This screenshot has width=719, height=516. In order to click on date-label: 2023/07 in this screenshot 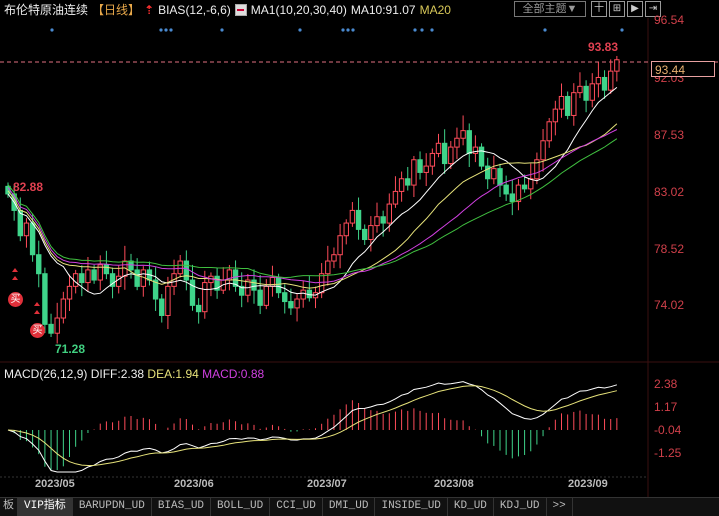, I will do `click(327, 484)`.